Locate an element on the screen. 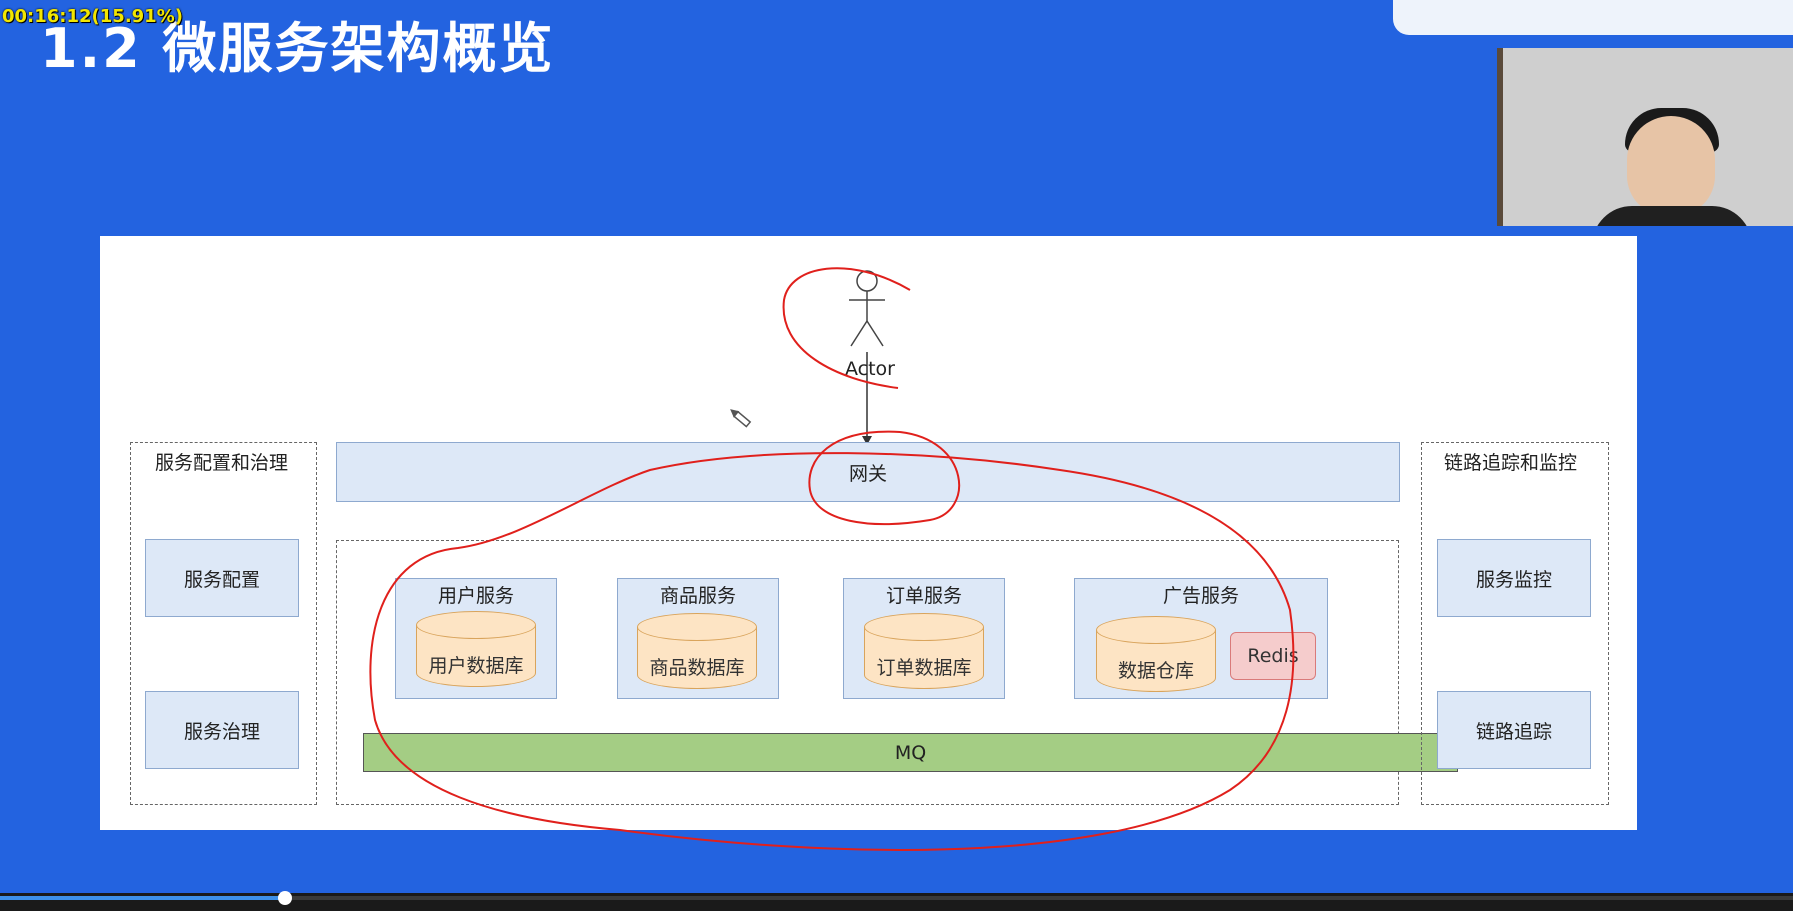  db-order: 订单数据库 is located at coordinates (924, 655).